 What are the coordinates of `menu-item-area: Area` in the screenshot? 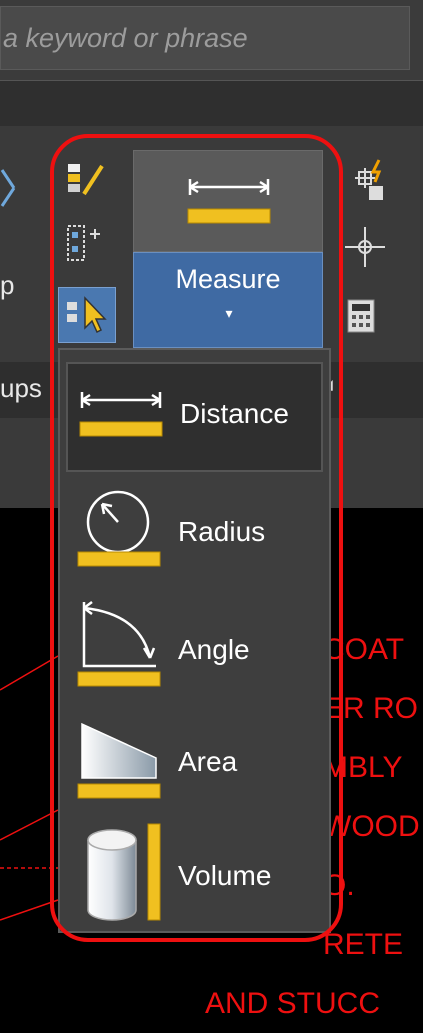 It's located at (194, 759).